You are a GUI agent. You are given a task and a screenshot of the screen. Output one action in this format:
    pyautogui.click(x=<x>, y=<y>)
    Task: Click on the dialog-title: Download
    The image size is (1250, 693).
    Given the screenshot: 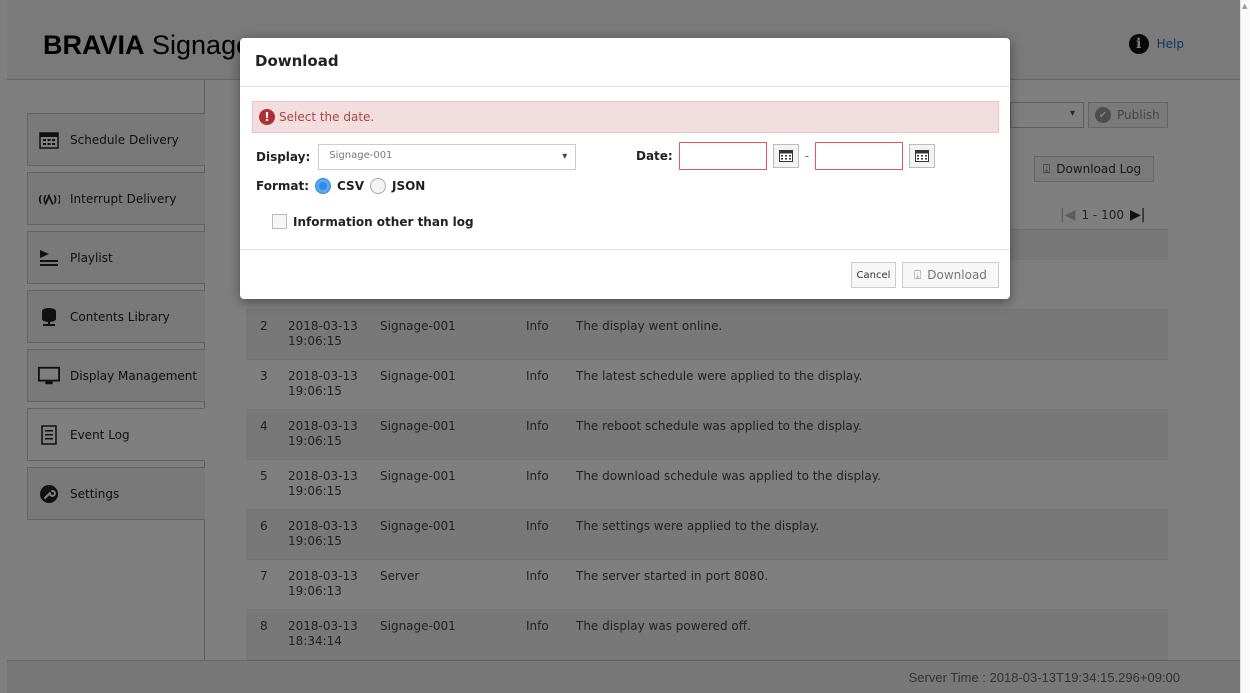 What is the action you would take?
    pyautogui.click(x=297, y=61)
    